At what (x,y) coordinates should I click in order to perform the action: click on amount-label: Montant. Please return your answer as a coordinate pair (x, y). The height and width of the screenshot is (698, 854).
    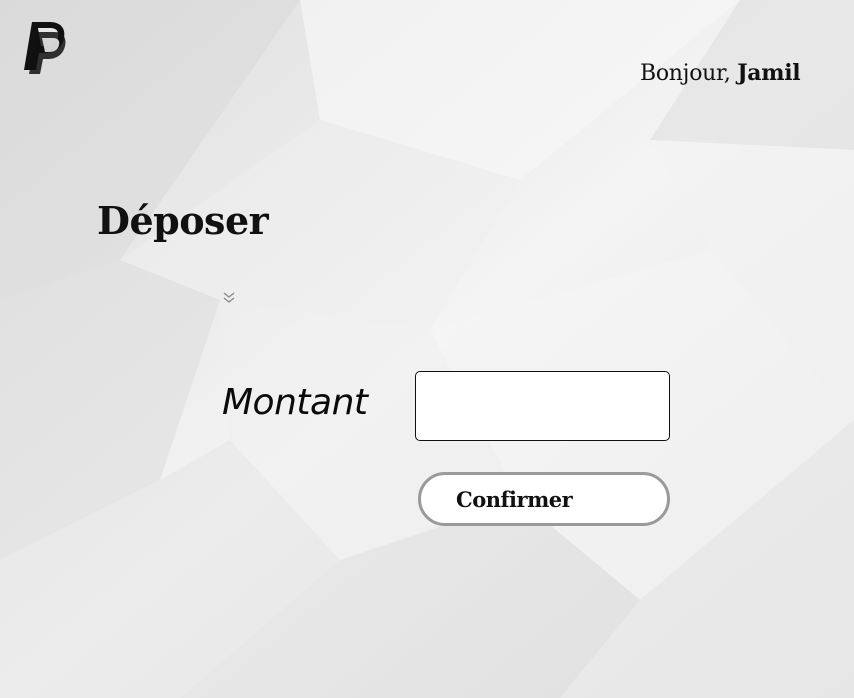
    Looking at the image, I should click on (295, 402).